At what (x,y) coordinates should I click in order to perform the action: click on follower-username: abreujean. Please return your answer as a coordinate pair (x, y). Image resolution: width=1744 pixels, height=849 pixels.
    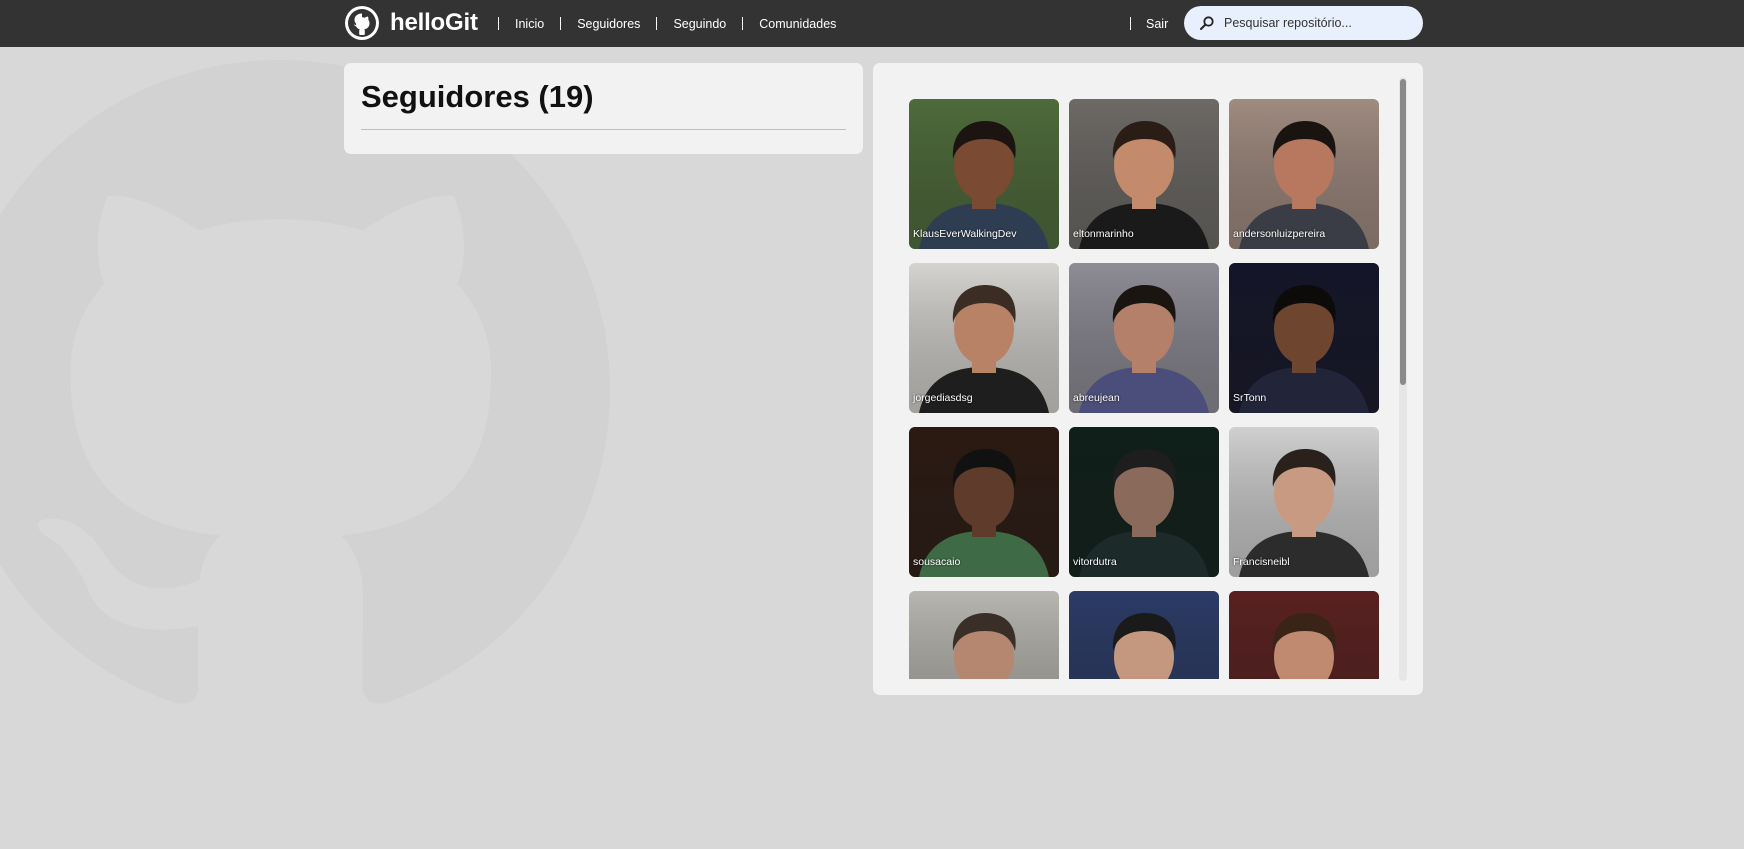
    Looking at the image, I should click on (1096, 398).